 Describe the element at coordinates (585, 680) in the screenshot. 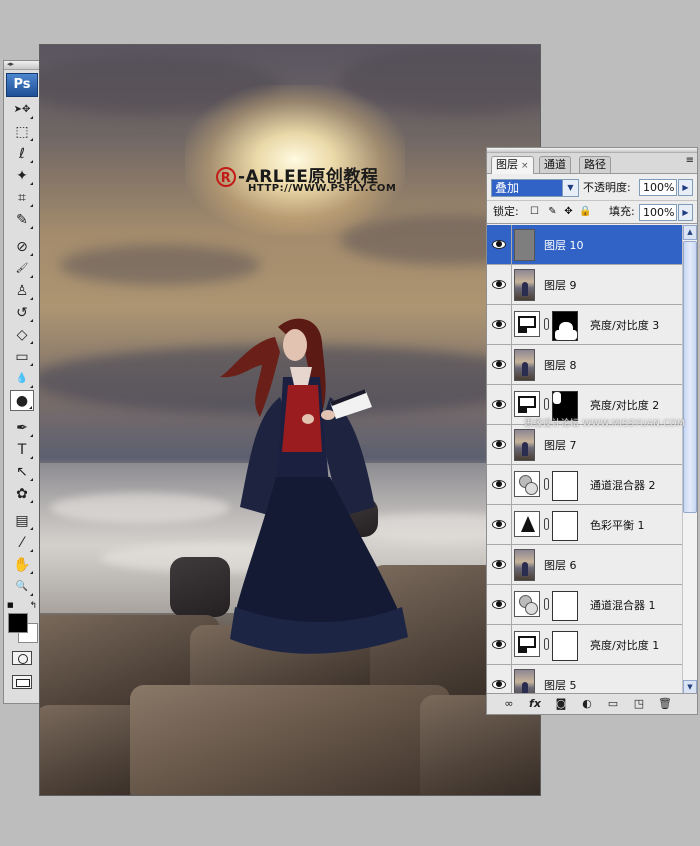

I see `layer-row: 图层 5` at that location.